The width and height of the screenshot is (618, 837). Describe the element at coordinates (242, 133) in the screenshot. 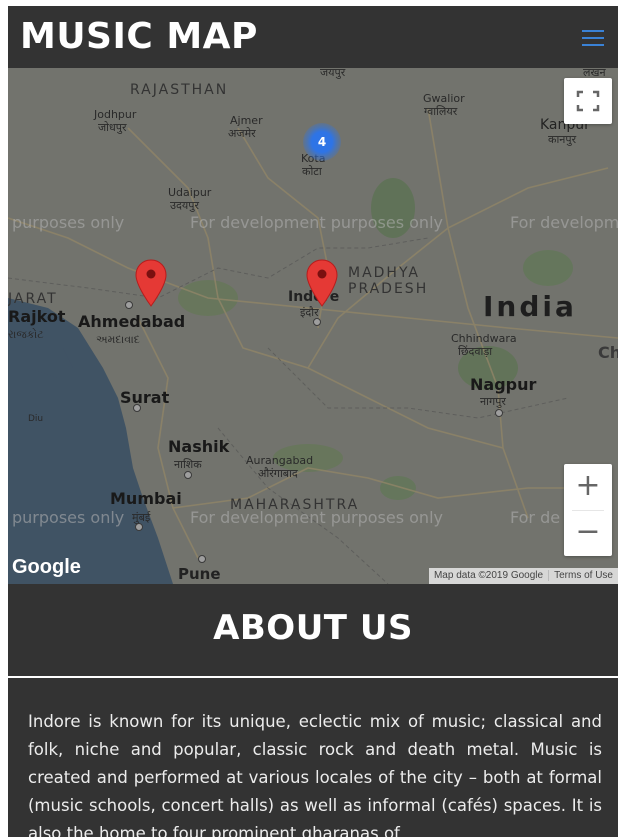

I see `map-label-ajmer-hi: अजमेर` at that location.